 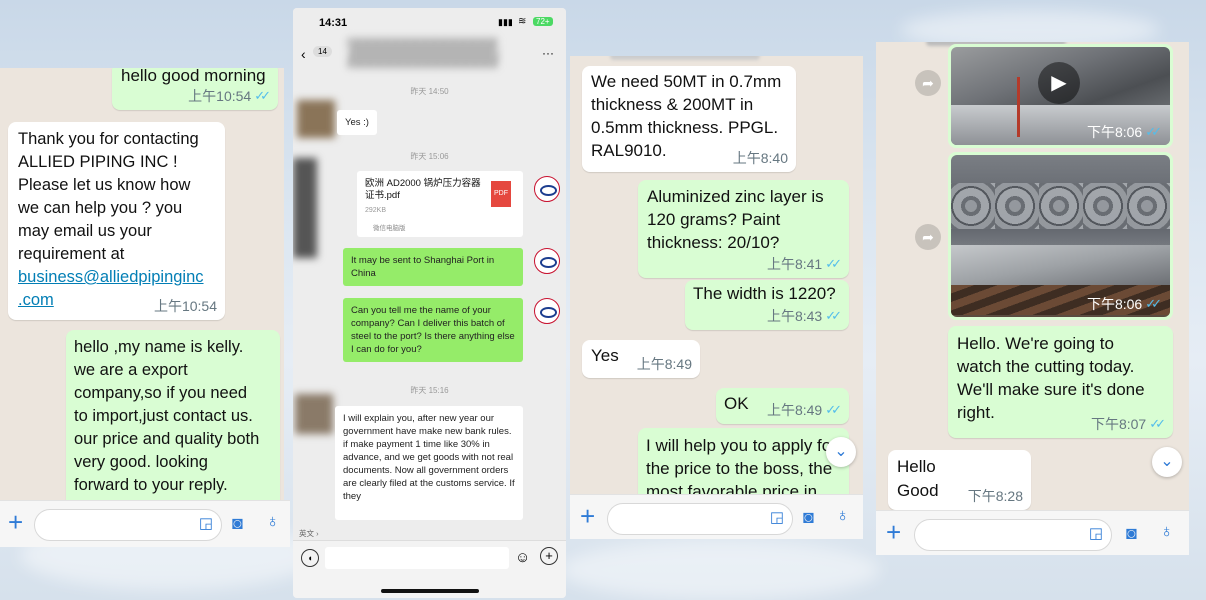 What do you see at coordinates (959, 480) in the screenshot?
I see `message-bubble: Hello Good 下午8:28` at bounding box center [959, 480].